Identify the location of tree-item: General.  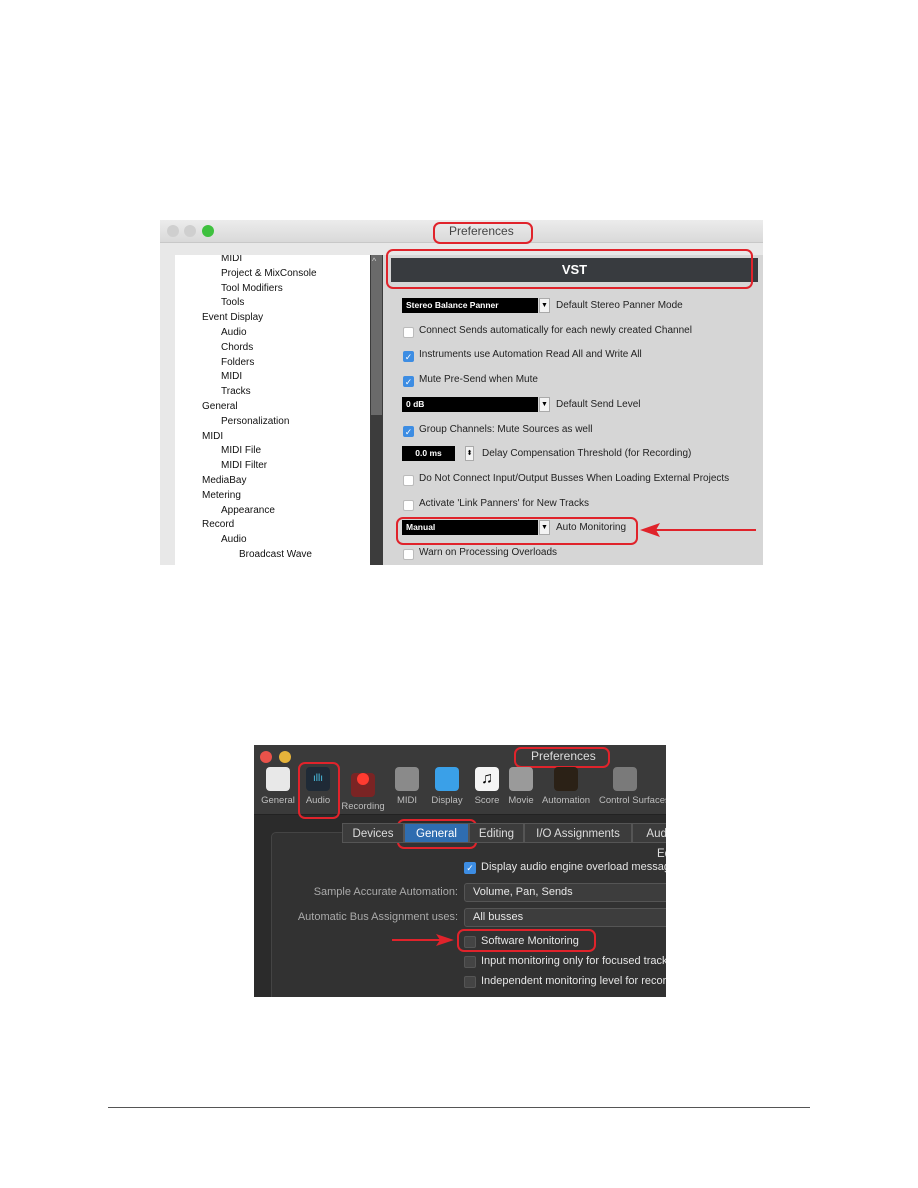
(220, 406).